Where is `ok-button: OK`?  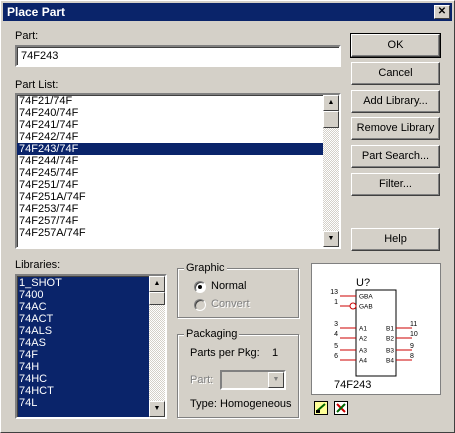
ok-button: OK is located at coordinates (395, 45).